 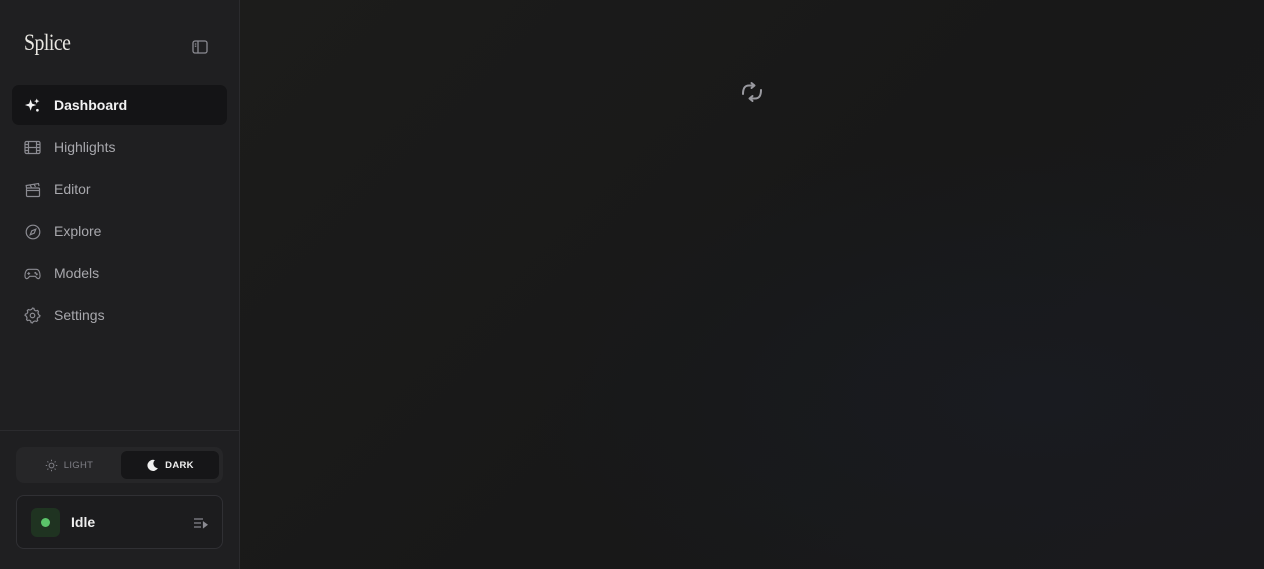 What do you see at coordinates (78, 231) in the screenshot?
I see `sidebar-item-label: Explore` at bounding box center [78, 231].